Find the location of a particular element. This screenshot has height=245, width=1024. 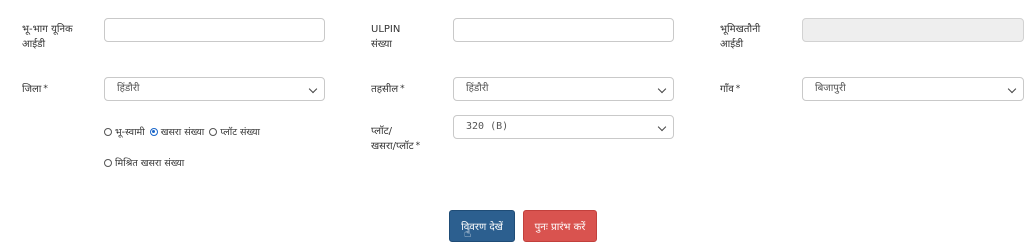

plot-unique-id-label: भू-भाग यूनिक आईडी is located at coordinates (47, 37).